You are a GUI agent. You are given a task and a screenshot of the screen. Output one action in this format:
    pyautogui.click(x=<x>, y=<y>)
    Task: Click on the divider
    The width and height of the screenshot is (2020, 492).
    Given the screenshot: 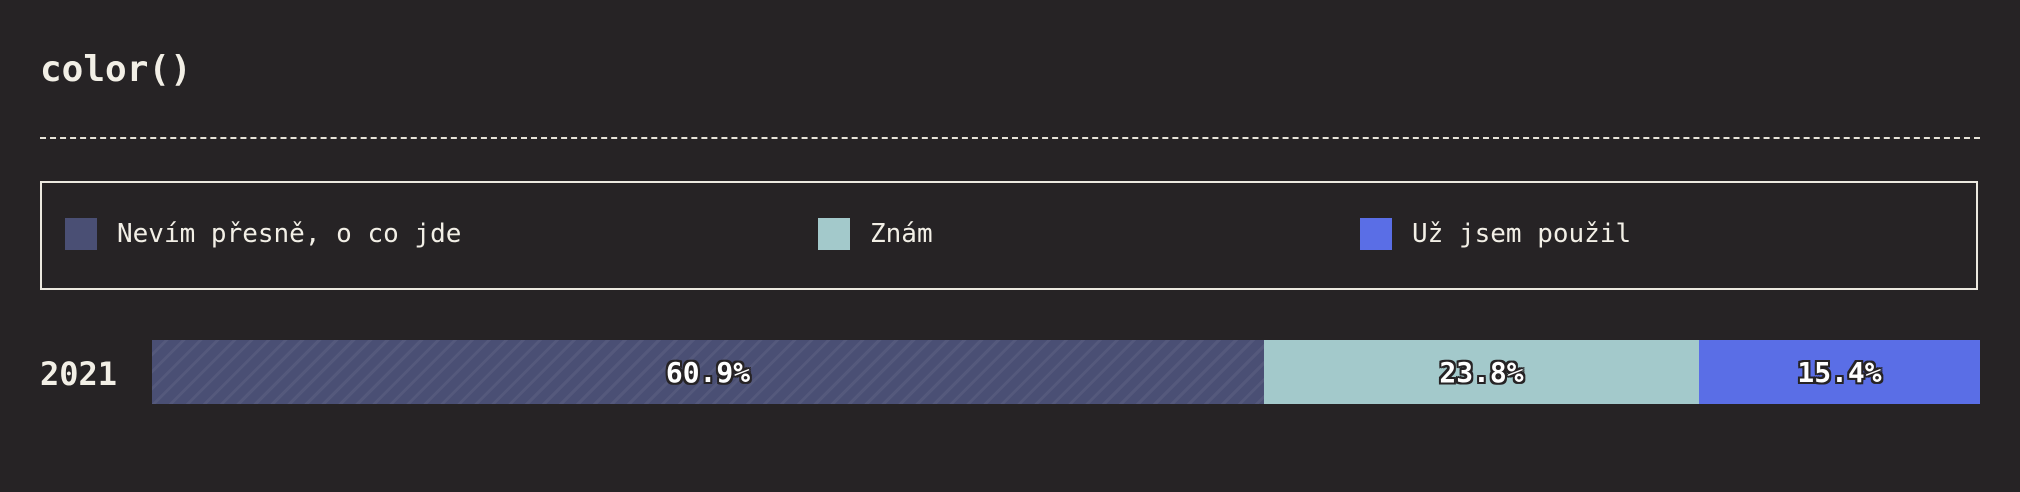 What is the action you would take?
    pyautogui.click(x=1010, y=138)
    